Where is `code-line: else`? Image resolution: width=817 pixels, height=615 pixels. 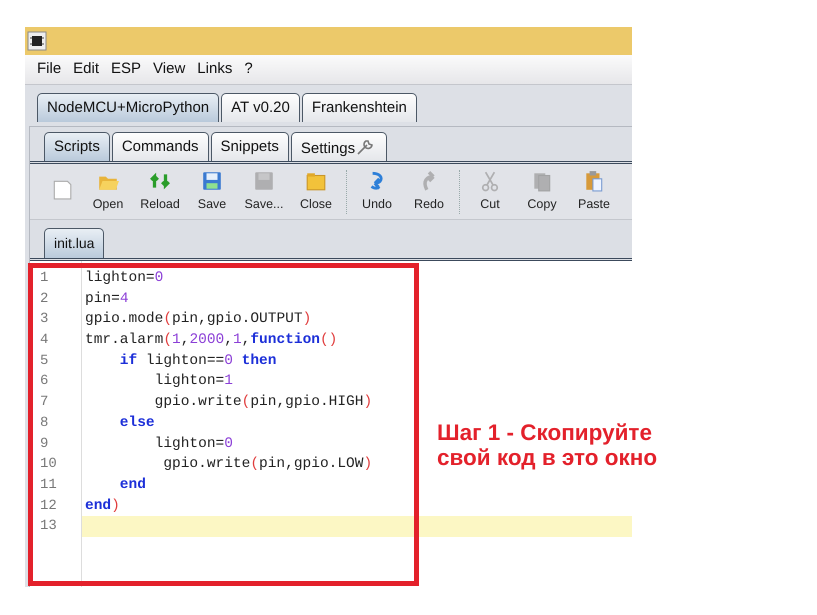 code-line: else is located at coordinates (136, 423).